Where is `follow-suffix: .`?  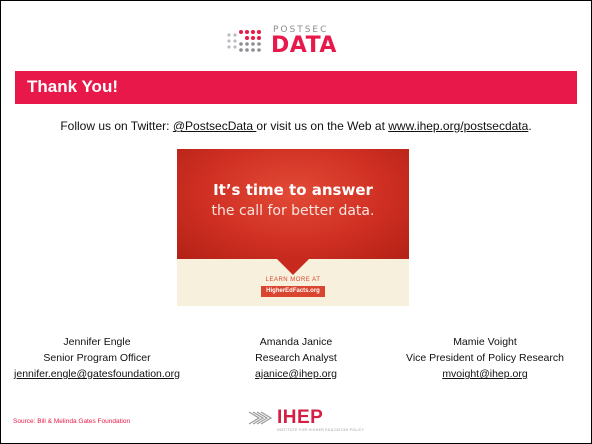 follow-suffix: . is located at coordinates (530, 126).